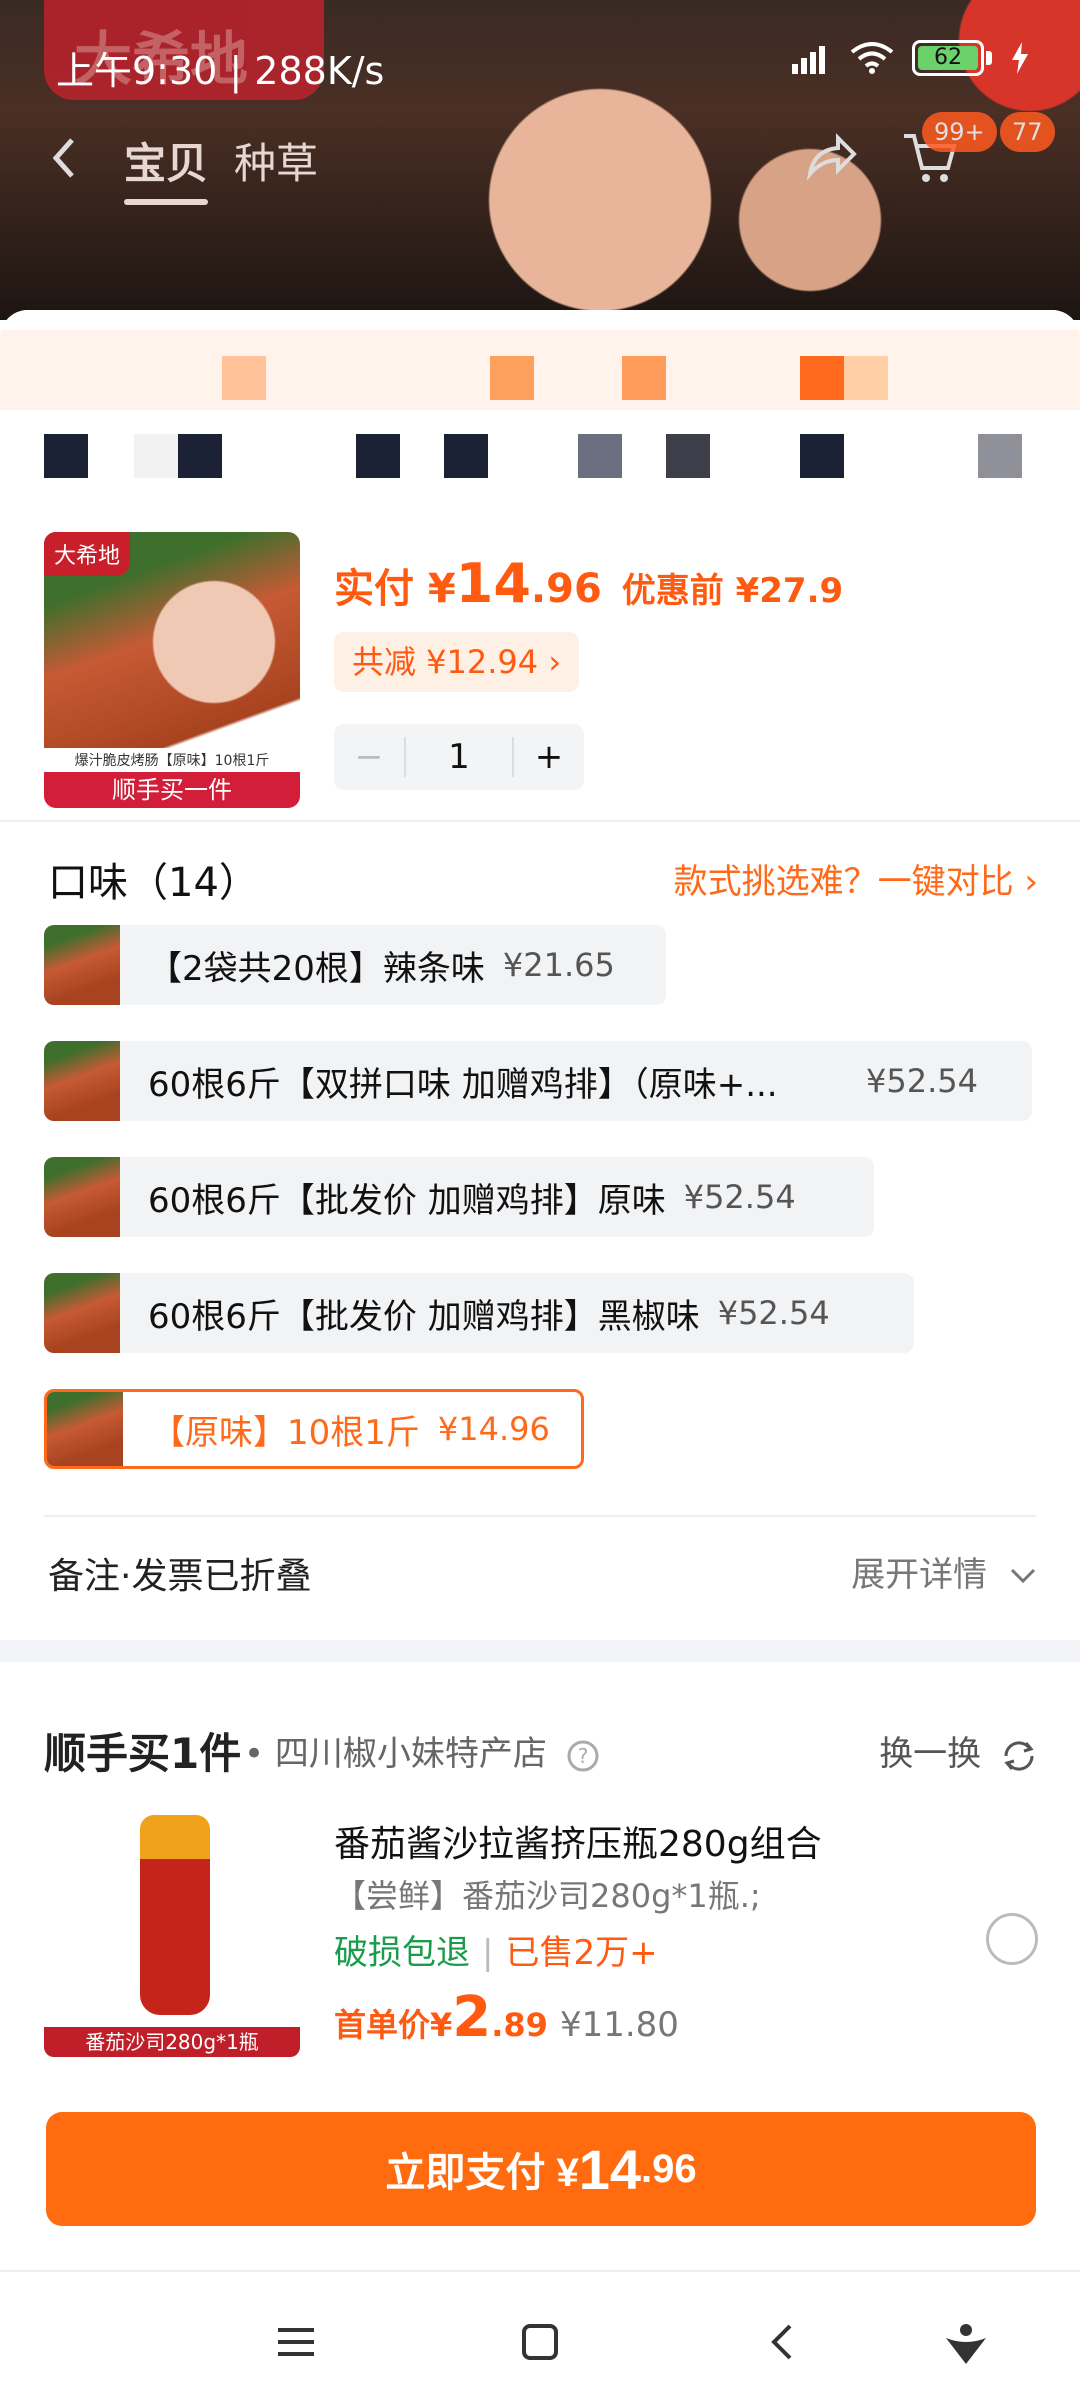 Image resolution: width=1080 pixels, height=2400 pixels. I want to click on flavor-option: 【2袋共20根】辣条味 ¥21.65, so click(355, 965).